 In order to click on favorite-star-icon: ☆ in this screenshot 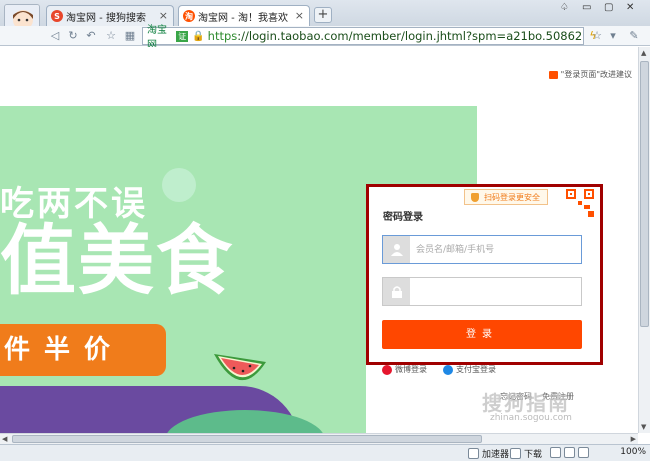, I will do `click(111, 36)`.